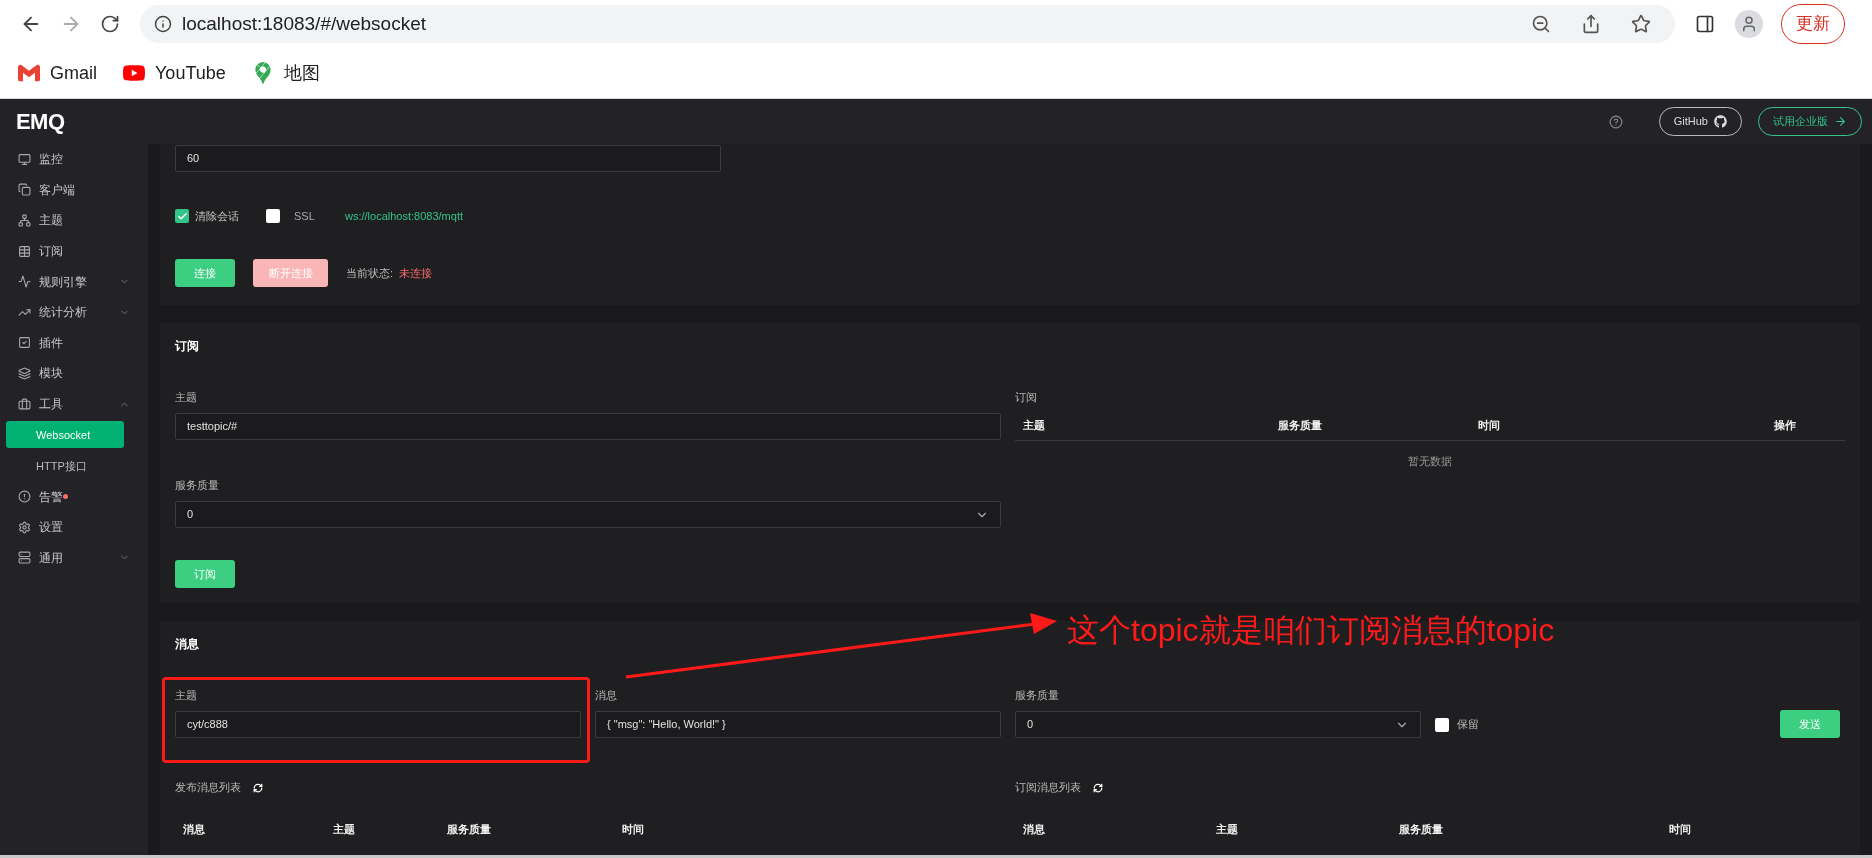 Image resolution: width=1872 pixels, height=858 pixels. Describe the element at coordinates (1026, 397) in the screenshot. I see `table-title: 订阅` at that location.